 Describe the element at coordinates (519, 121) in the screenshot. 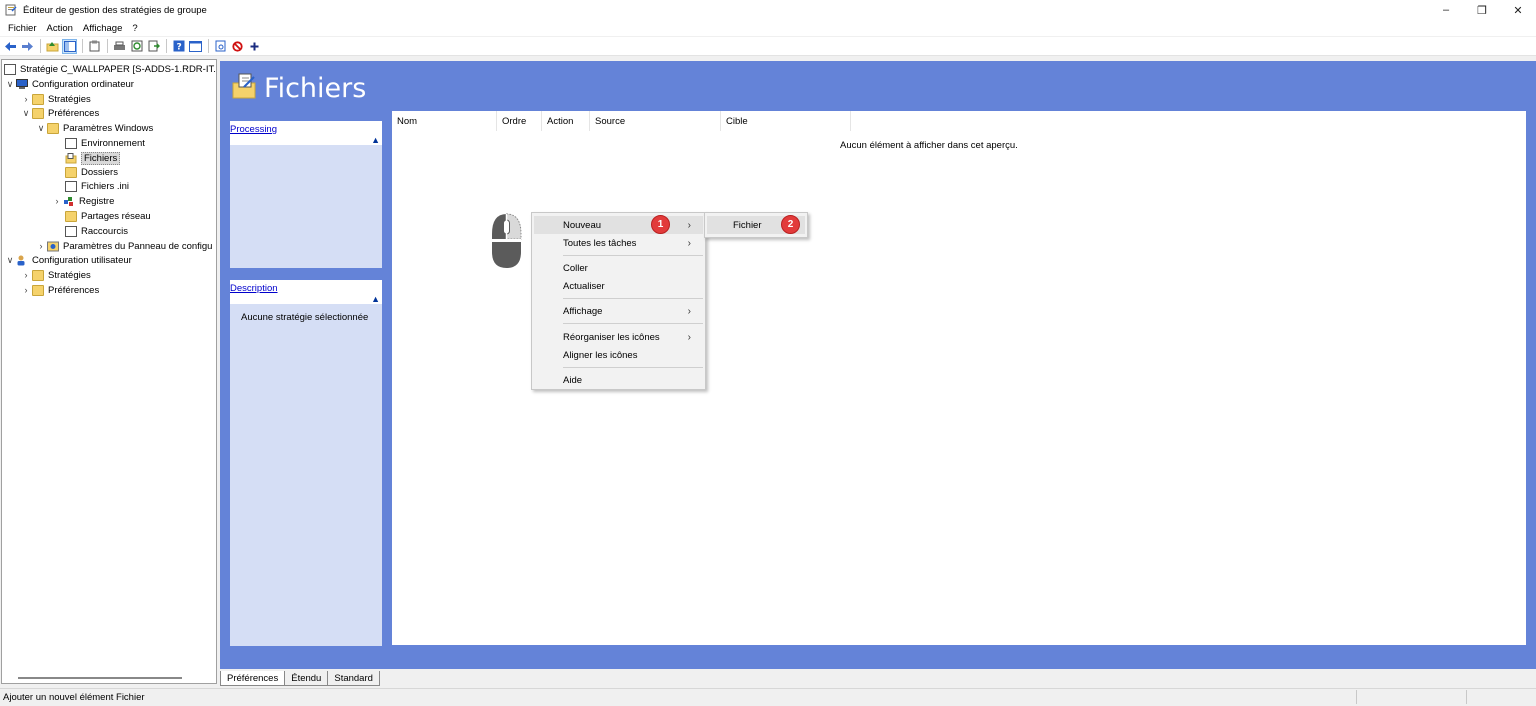

I see `column-ordre: Ordre` at that location.